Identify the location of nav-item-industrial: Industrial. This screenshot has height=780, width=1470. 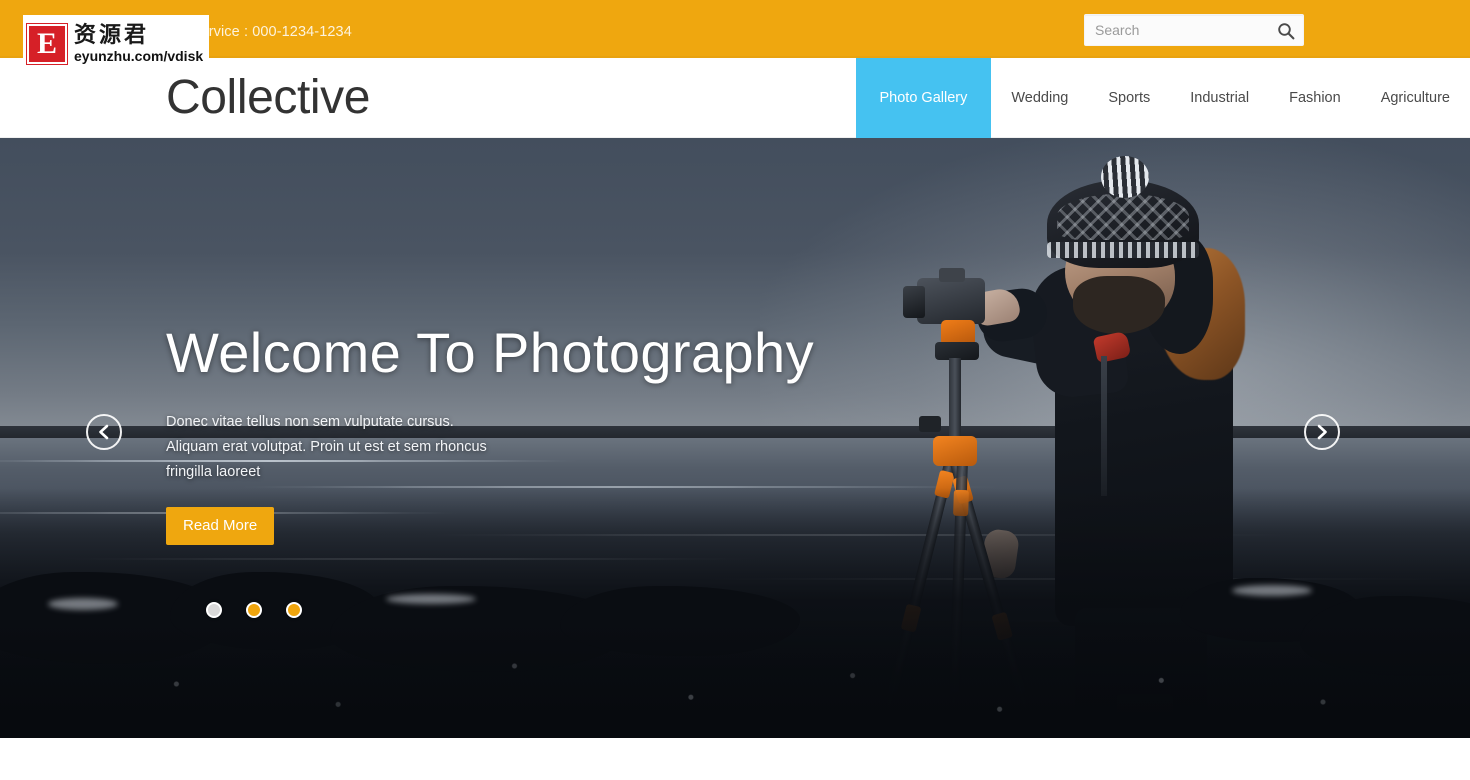
(1219, 98).